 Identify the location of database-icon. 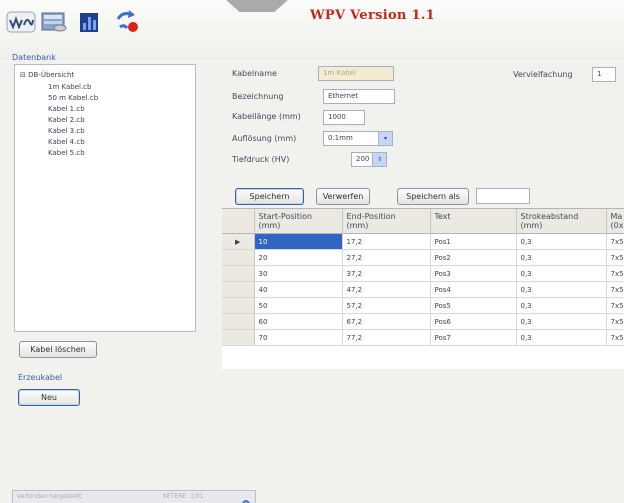
(54, 22).